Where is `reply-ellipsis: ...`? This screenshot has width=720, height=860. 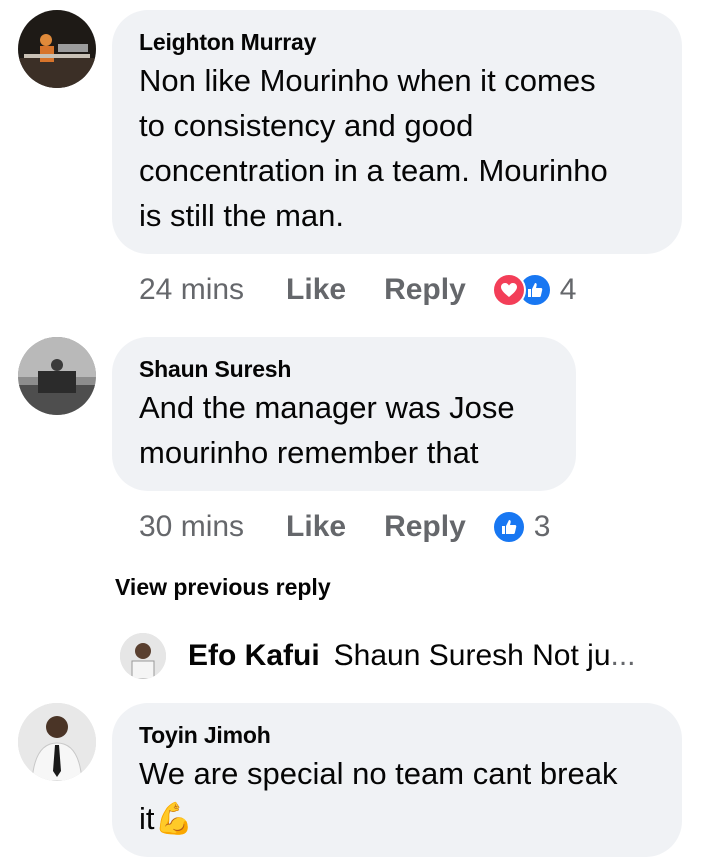
reply-ellipsis: ... is located at coordinates (623, 655).